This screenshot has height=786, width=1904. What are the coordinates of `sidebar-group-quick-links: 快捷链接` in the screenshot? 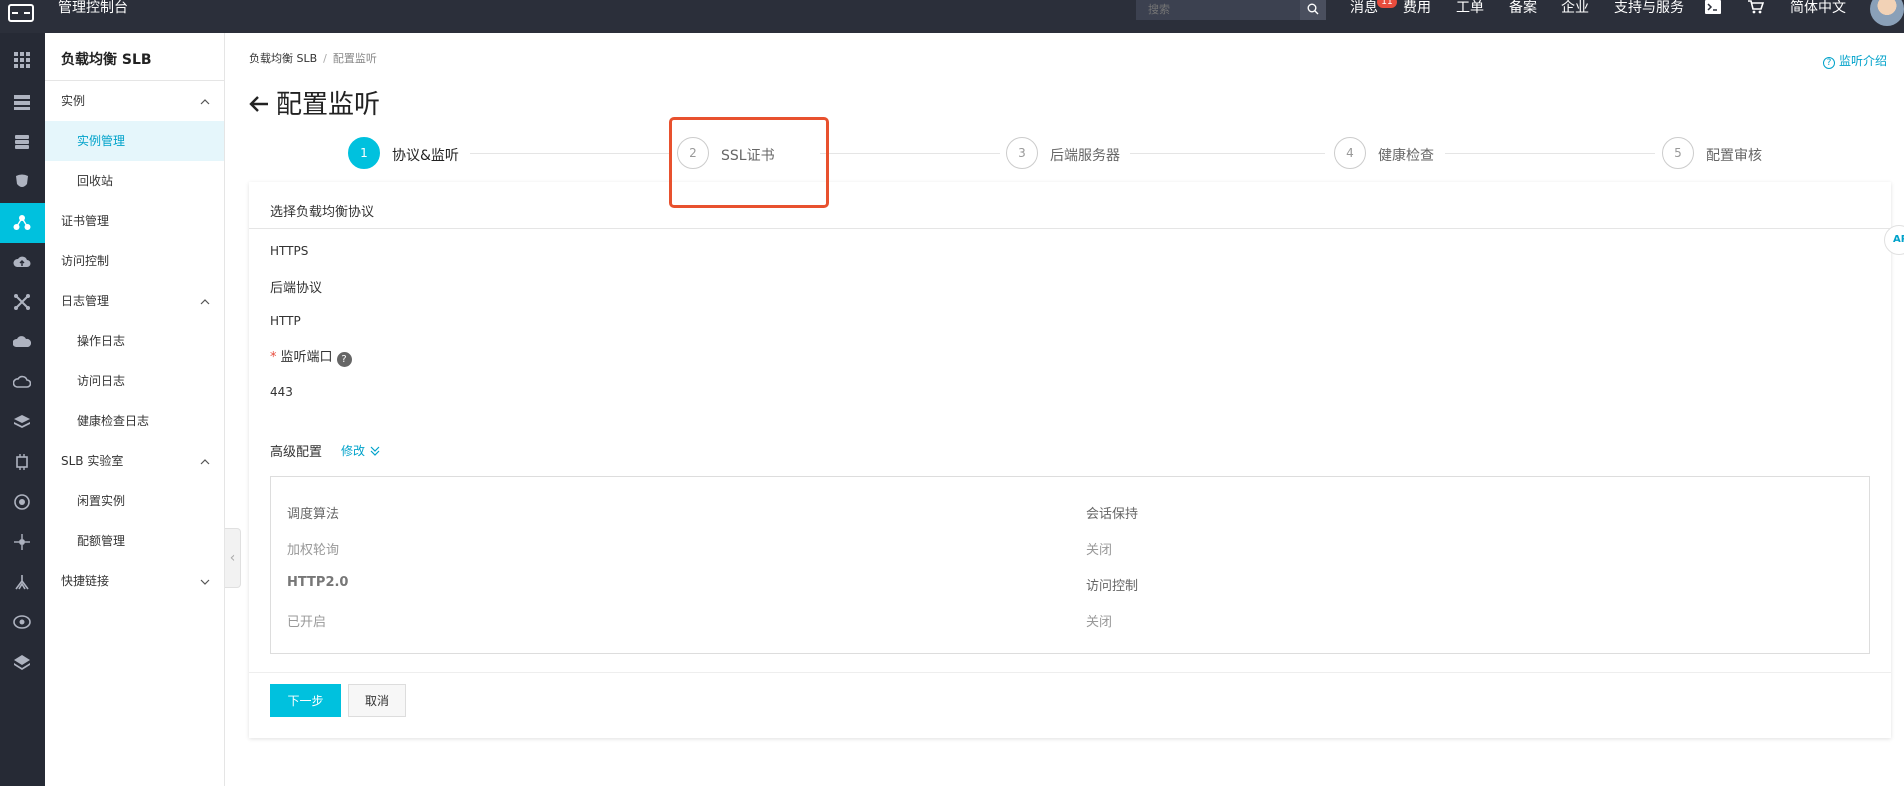 It's located at (134, 581).